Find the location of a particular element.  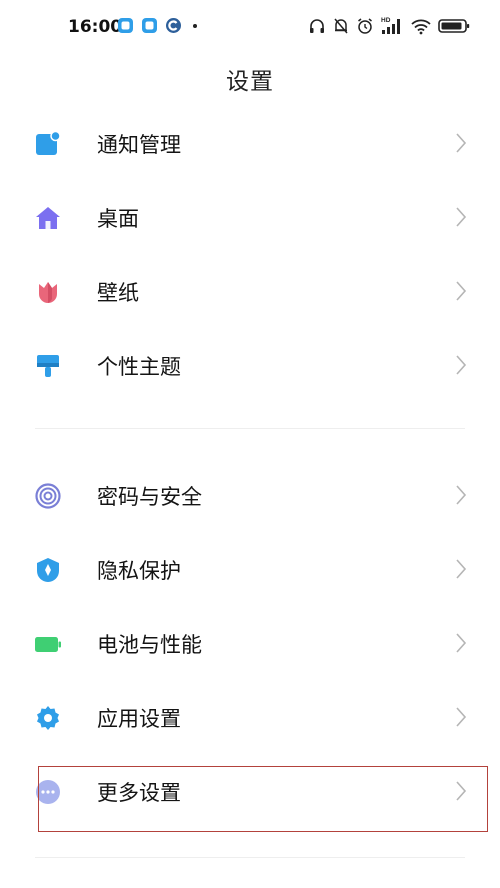

mute-bell-icon is located at coordinates (341, 26).